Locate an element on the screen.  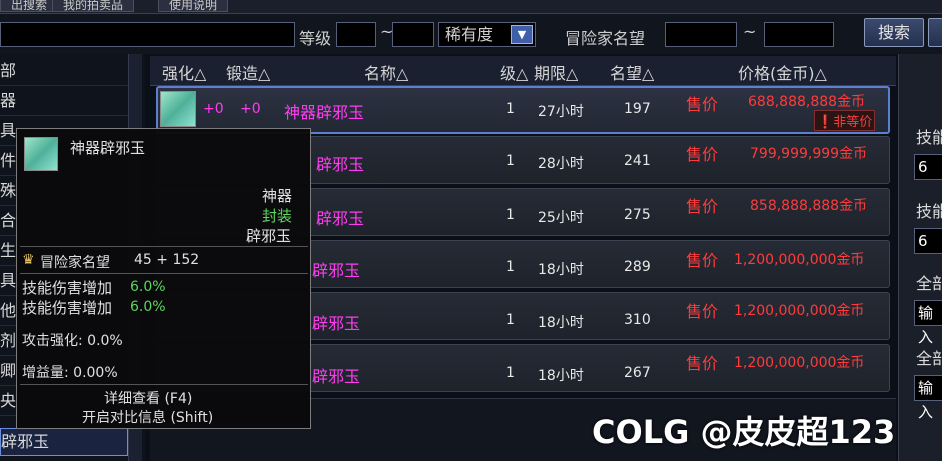
tab-my-auctions: 我的拍卖品 is located at coordinates (93, 6).